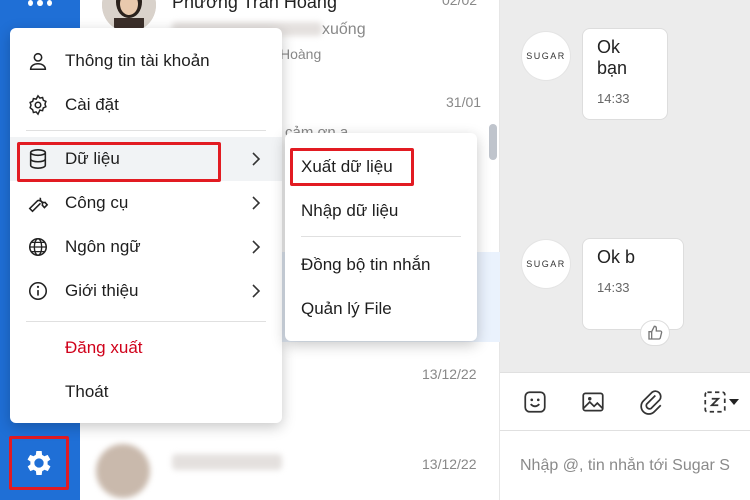 The height and width of the screenshot is (500, 750). I want to click on menu-item-label: Đăng xuất, so click(104, 347).